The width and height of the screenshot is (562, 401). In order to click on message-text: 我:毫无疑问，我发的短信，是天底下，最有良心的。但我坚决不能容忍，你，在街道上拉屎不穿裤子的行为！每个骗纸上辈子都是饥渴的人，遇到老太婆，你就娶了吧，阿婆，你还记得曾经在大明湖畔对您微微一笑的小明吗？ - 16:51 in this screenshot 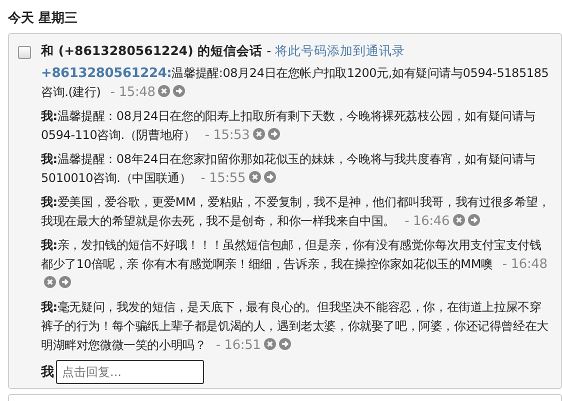, I will do `click(295, 327)`.